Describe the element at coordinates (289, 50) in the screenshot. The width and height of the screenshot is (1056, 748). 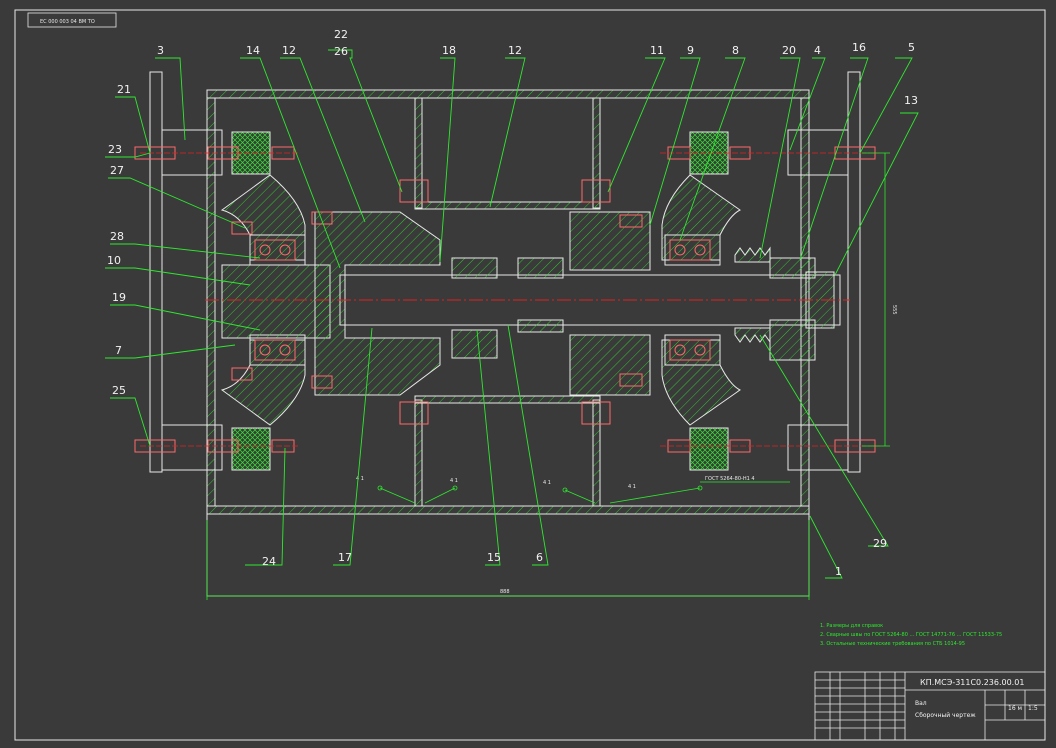
I see `label-part-12-left: 12` at that location.